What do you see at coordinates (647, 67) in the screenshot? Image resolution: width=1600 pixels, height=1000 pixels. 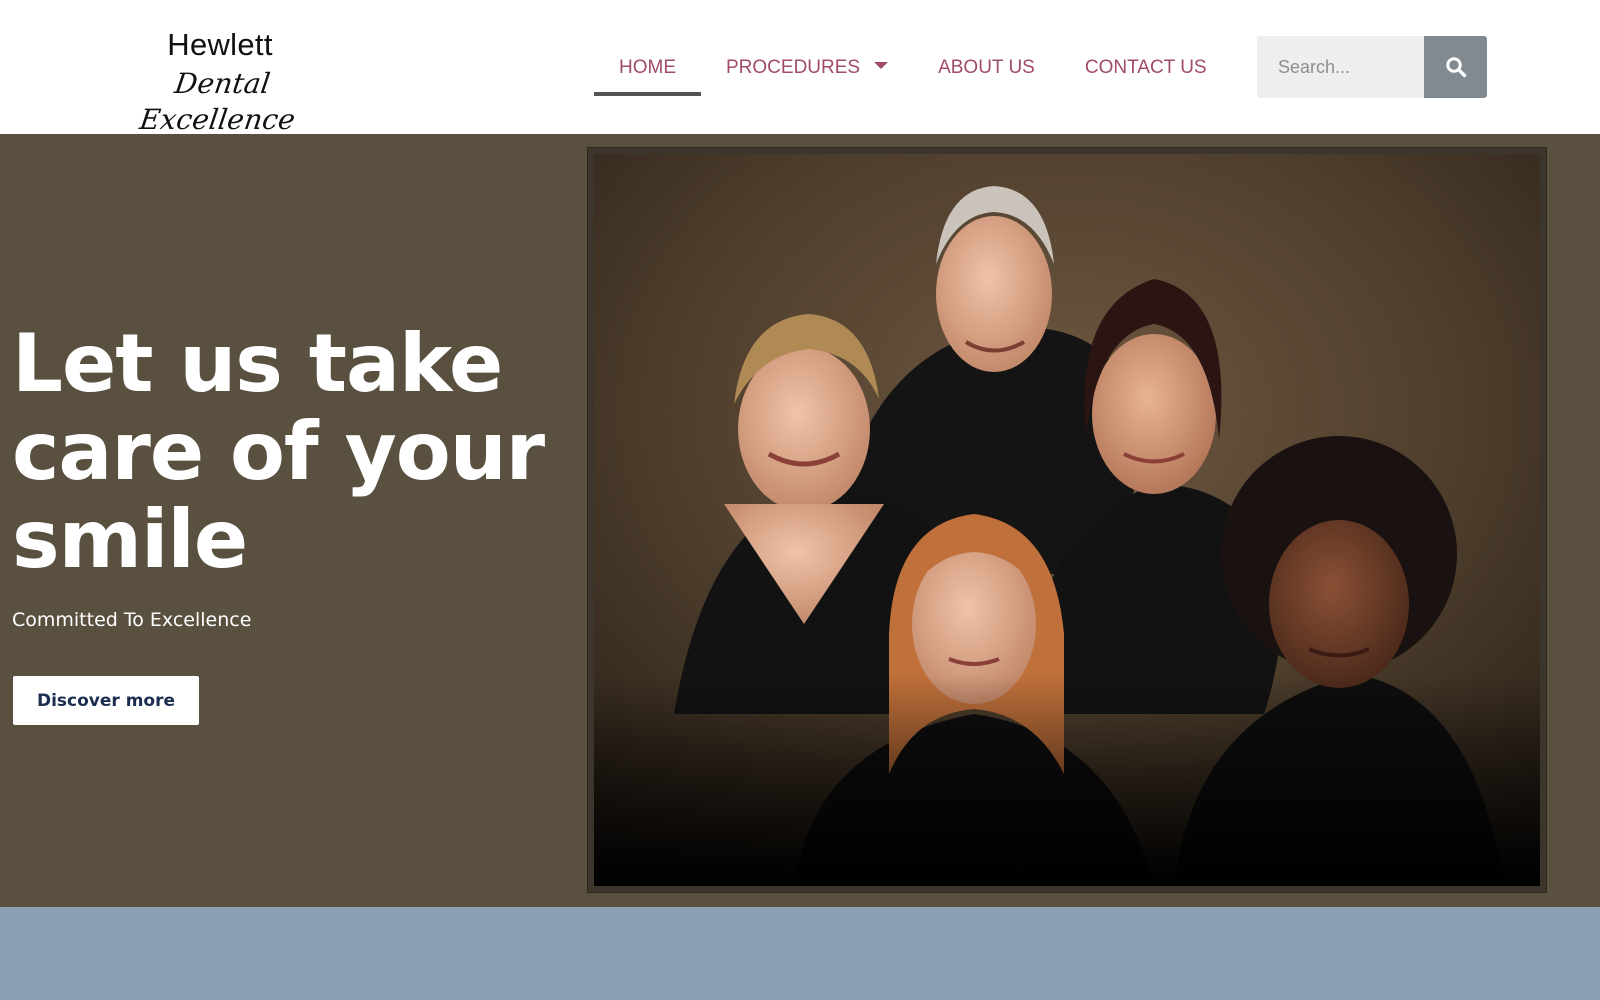 I see `nav-item-label: HOME` at bounding box center [647, 67].